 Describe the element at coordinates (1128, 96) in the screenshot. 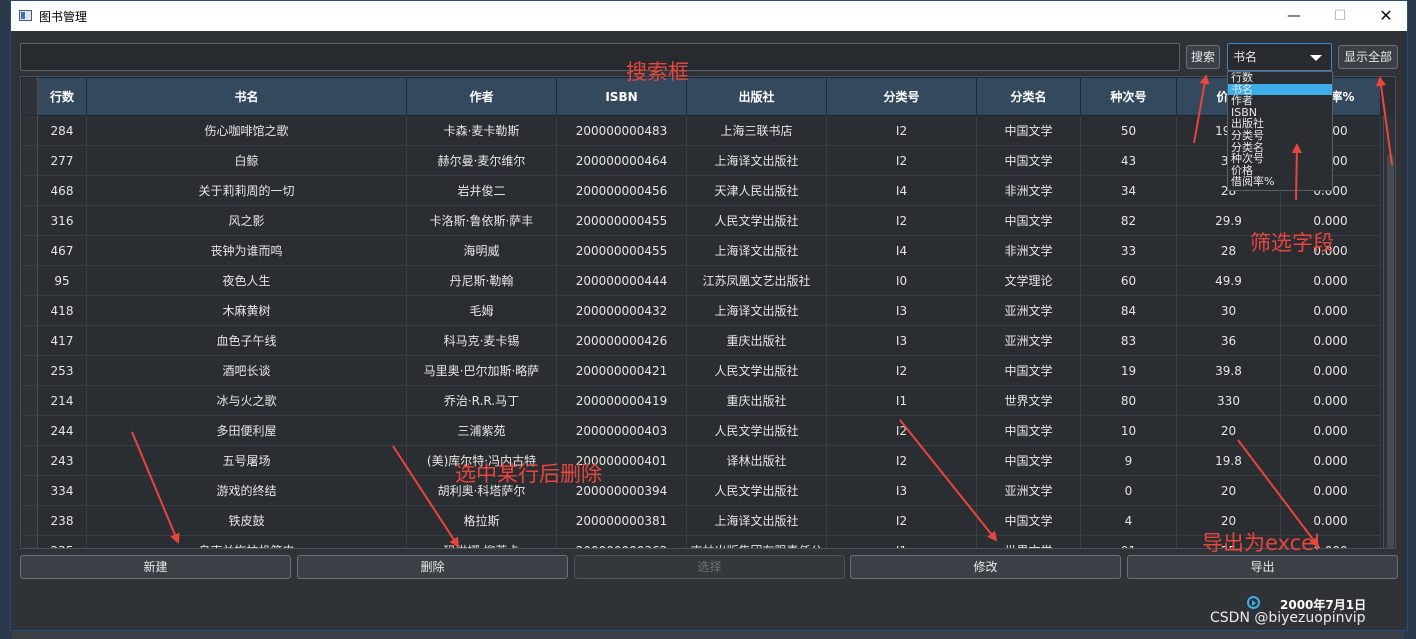

I see `column-header: 种次号` at that location.